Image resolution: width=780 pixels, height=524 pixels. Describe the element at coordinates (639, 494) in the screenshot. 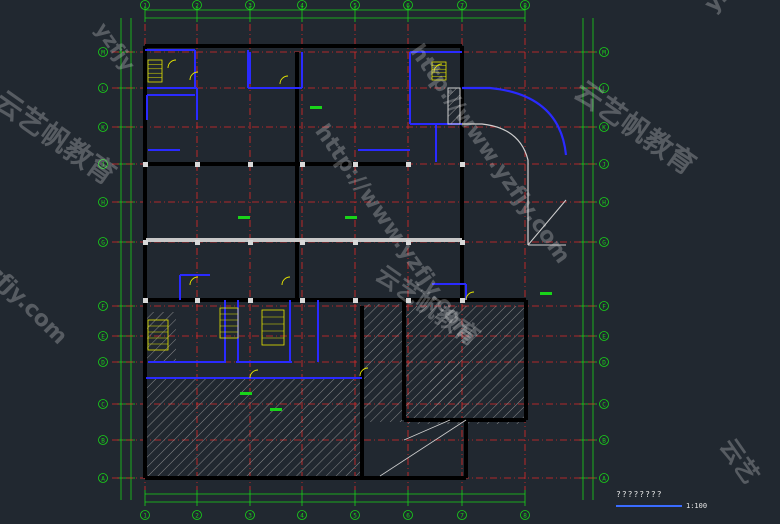

I see `drawing-title: ????????` at that location.